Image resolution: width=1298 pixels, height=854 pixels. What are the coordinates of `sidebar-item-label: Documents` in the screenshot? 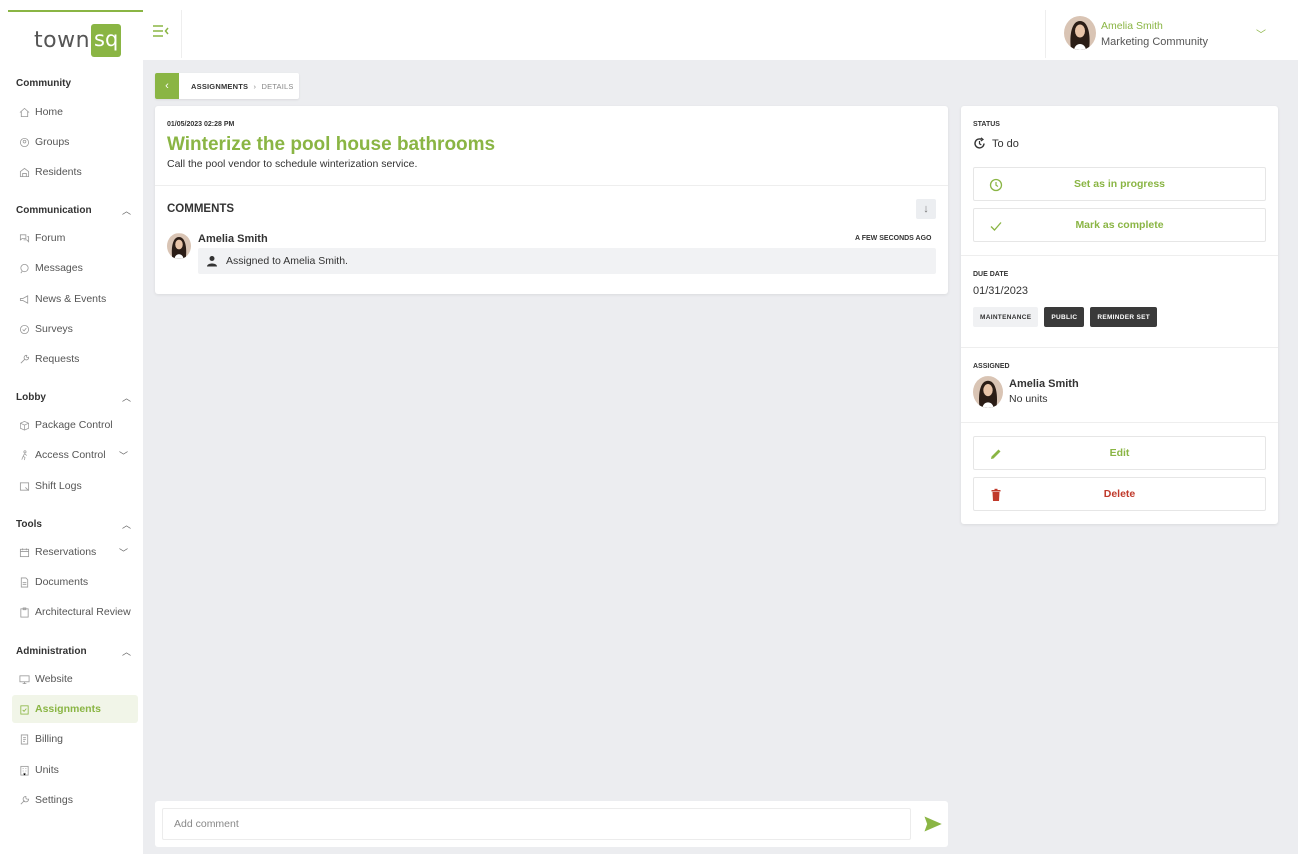 It's located at (62, 582).